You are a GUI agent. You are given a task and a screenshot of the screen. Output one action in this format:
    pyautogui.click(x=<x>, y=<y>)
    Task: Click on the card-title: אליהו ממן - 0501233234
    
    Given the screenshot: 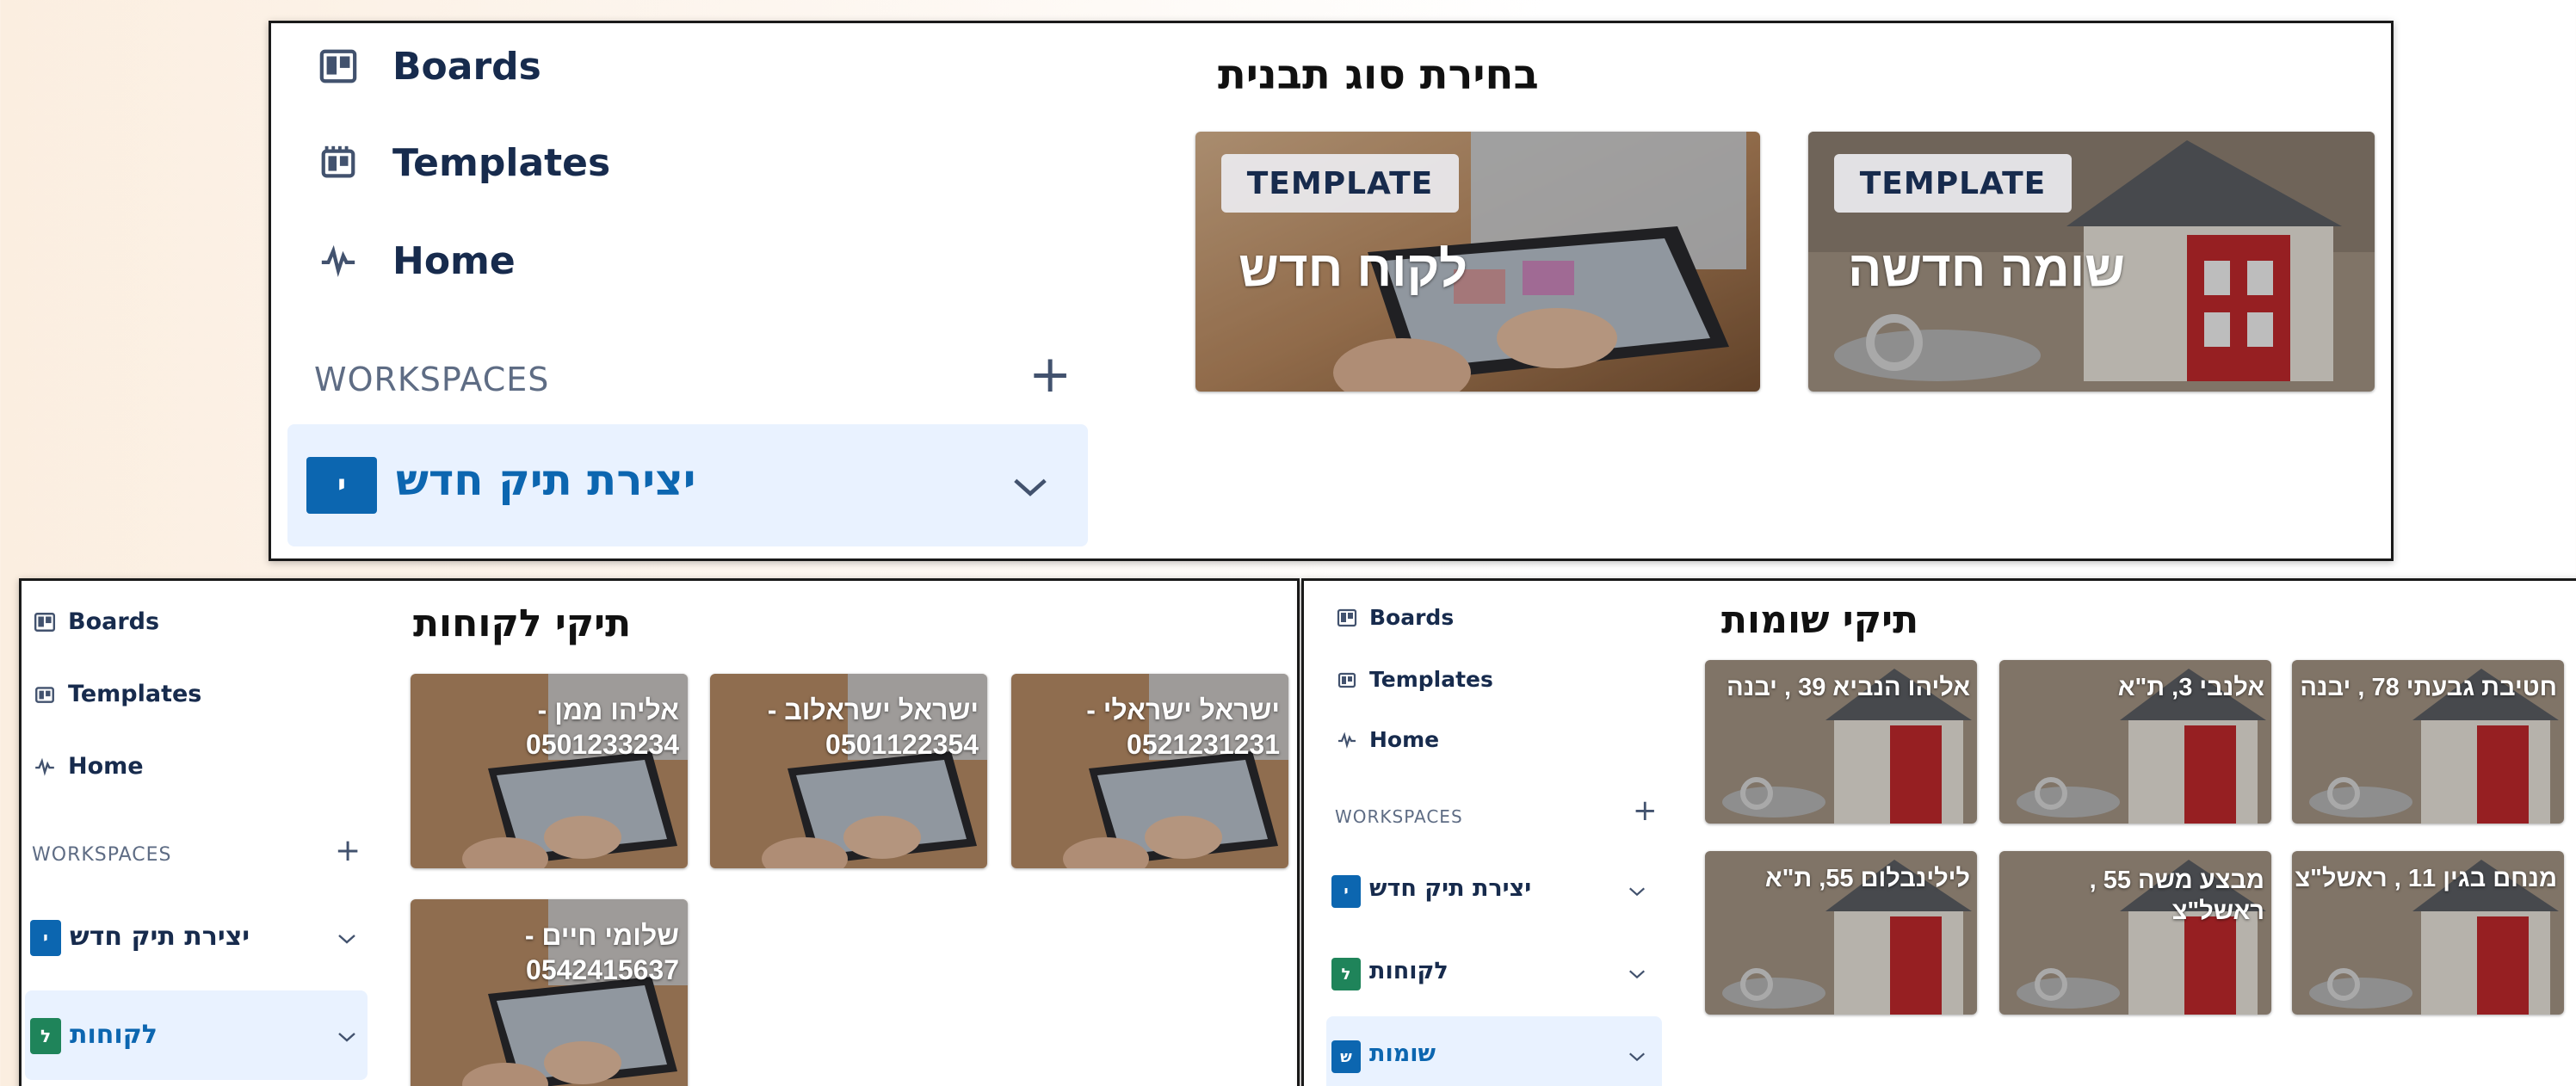 What is the action you would take?
    pyautogui.click(x=602, y=727)
    